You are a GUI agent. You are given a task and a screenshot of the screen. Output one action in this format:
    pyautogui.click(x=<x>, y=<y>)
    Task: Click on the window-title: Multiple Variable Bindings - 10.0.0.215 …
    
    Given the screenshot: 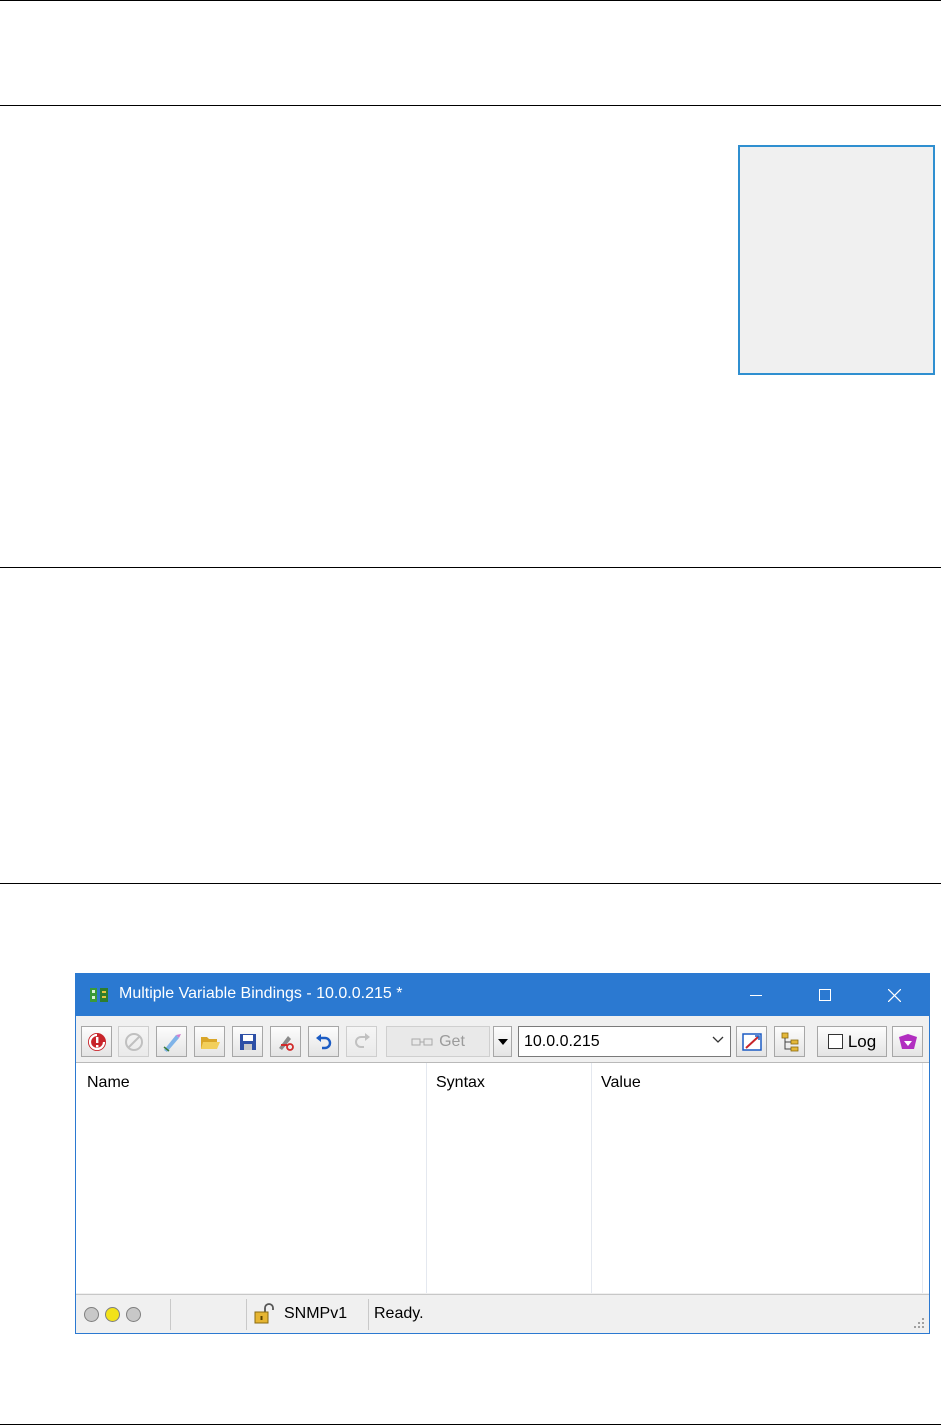 What is the action you would take?
    pyautogui.click(x=261, y=993)
    